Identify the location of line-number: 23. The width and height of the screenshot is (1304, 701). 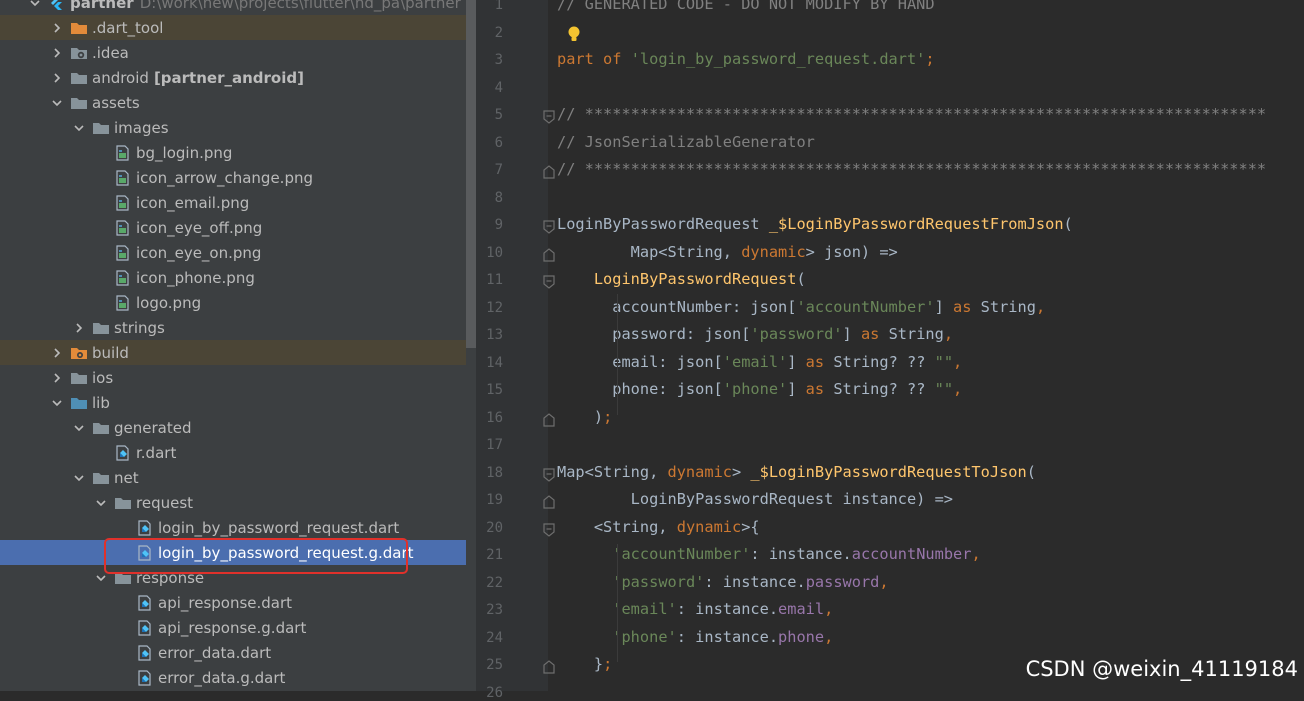
(494, 610).